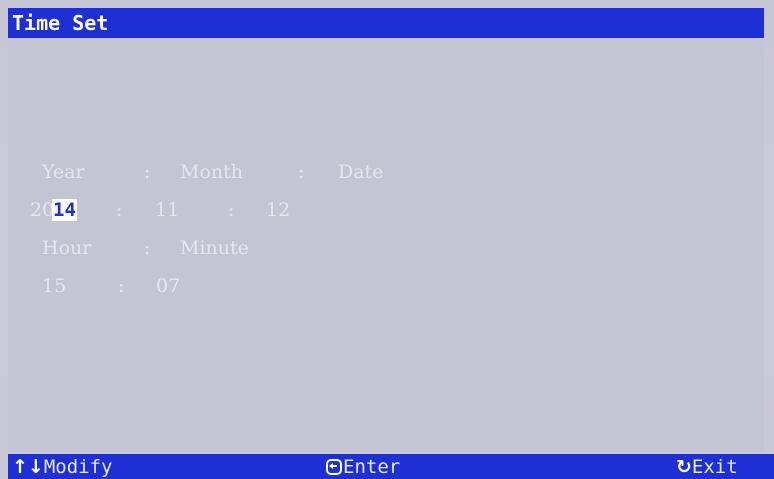 This screenshot has height=479, width=774. I want to click on enter-softkey: Enter, so click(363, 467).